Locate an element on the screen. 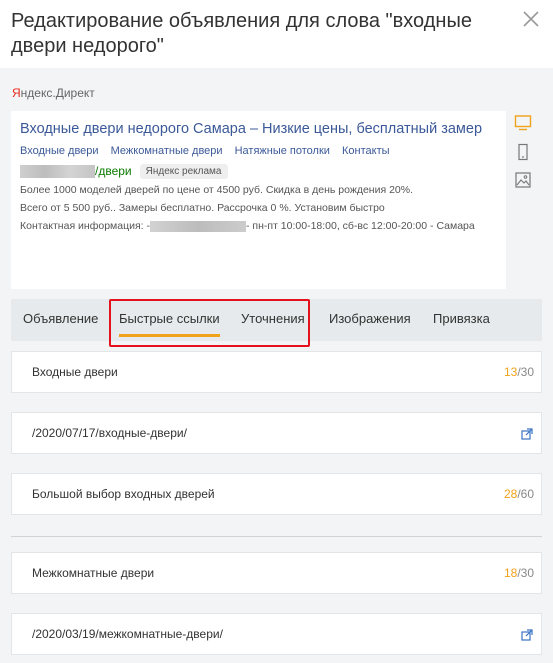  mobile-preview-button is located at coordinates (523, 152).